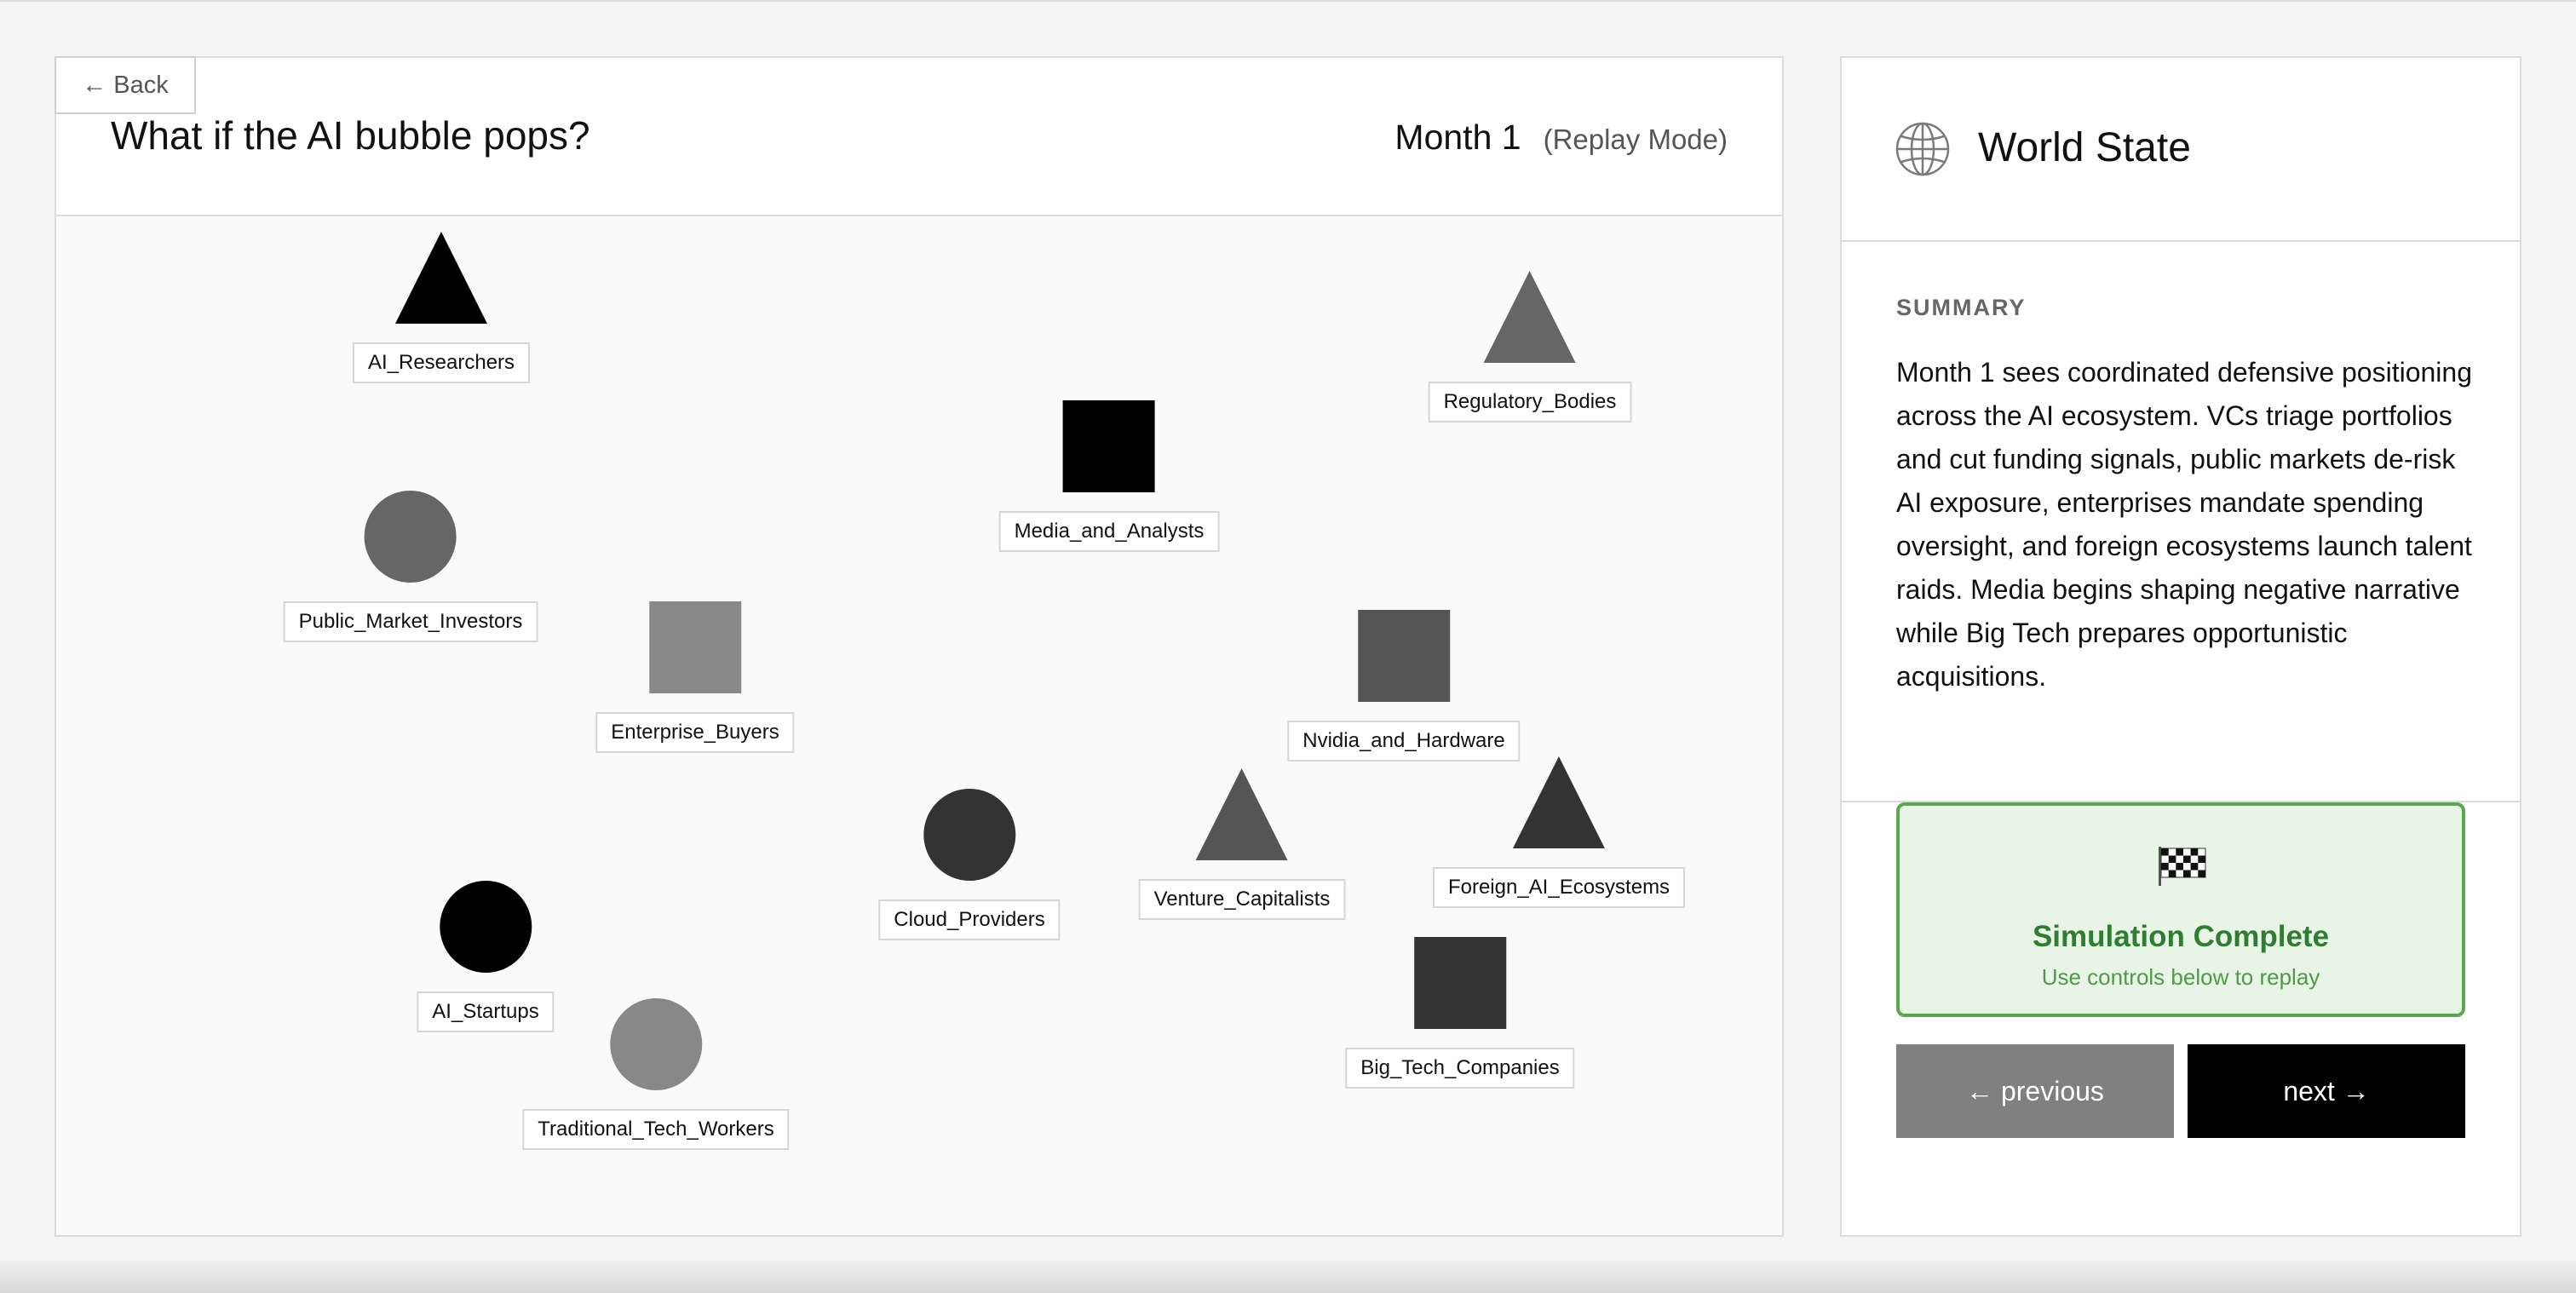  Describe the element at coordinates (2084, 147) in the screenshot. I see `world-state-title: World State` at that location.